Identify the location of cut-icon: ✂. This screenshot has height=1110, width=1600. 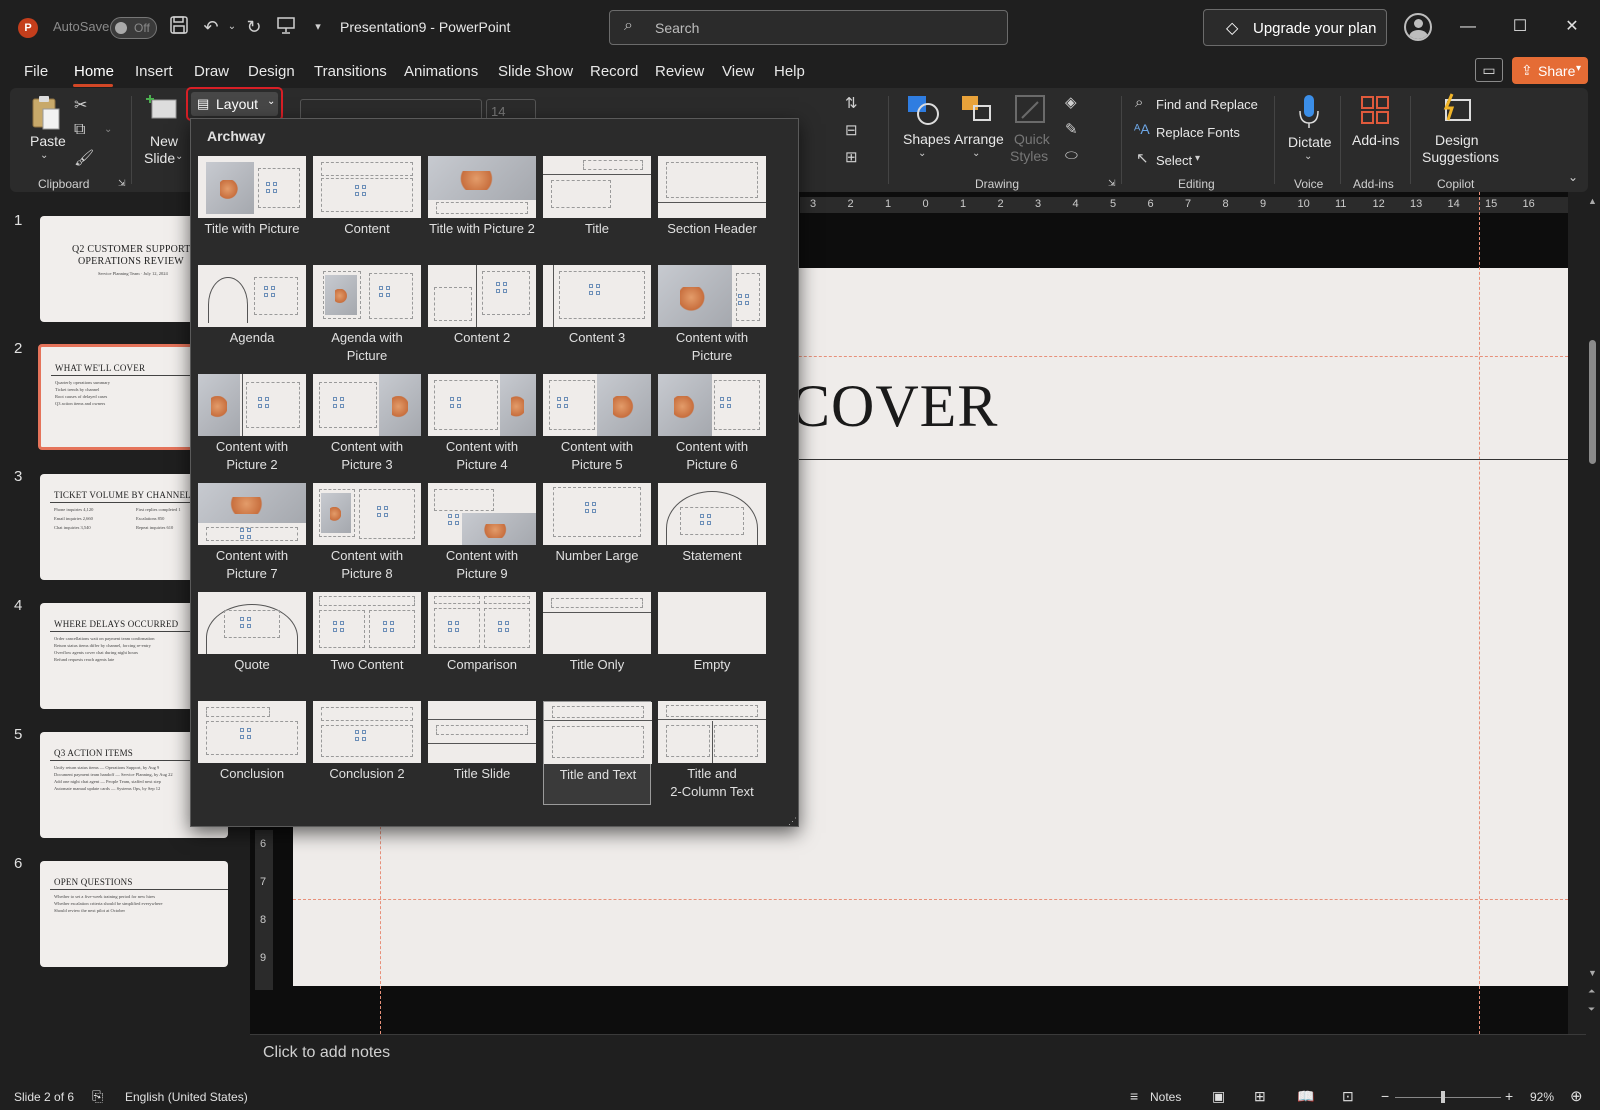
(80, 105).